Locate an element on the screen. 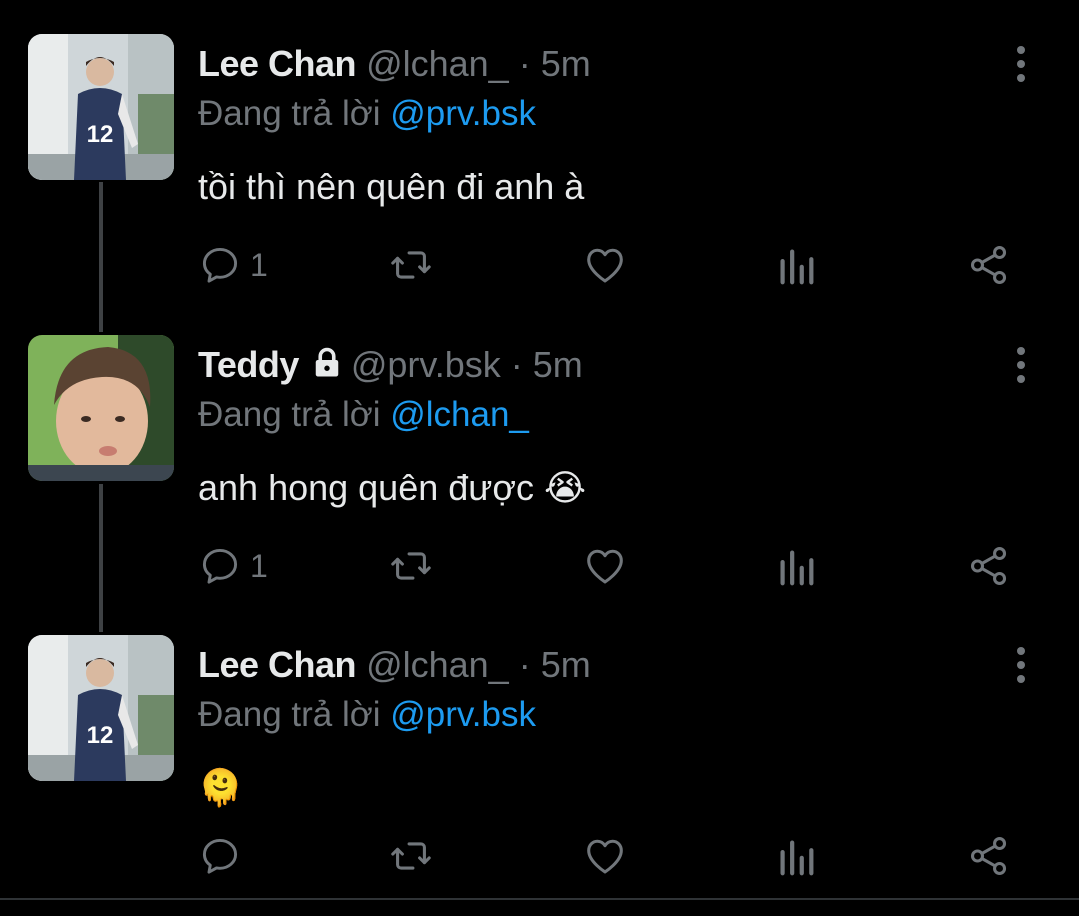  tweet-actions is located at coordinates (608, 856).